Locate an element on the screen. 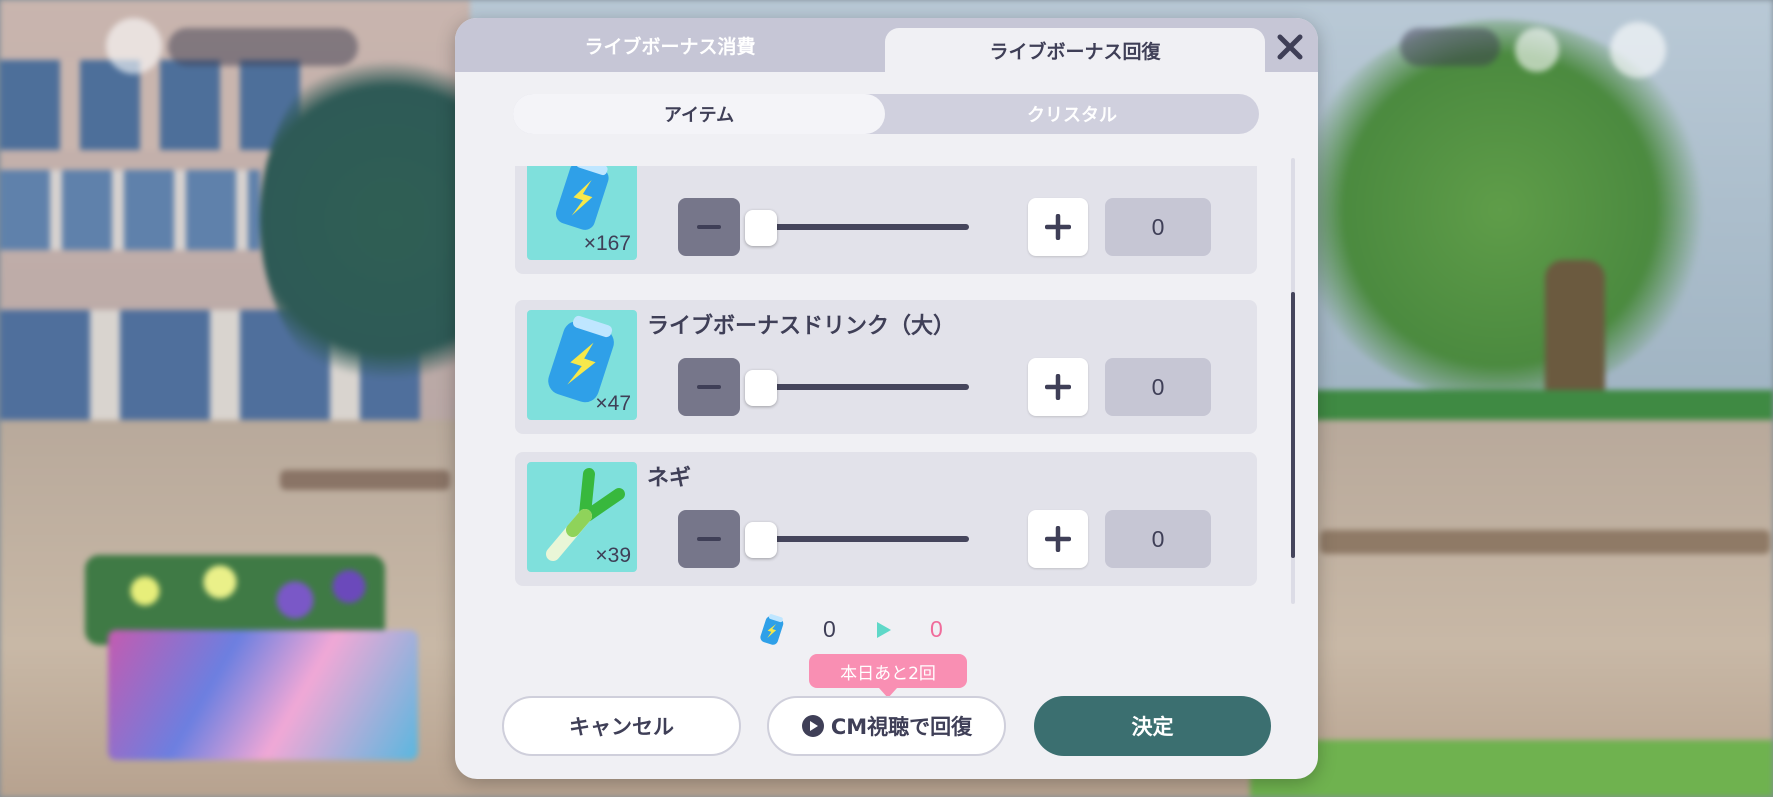 Image resolution: width=1773 pixels, height=797 pixels. recovery-summary: 0 0 is located at coordinates (885, 630).